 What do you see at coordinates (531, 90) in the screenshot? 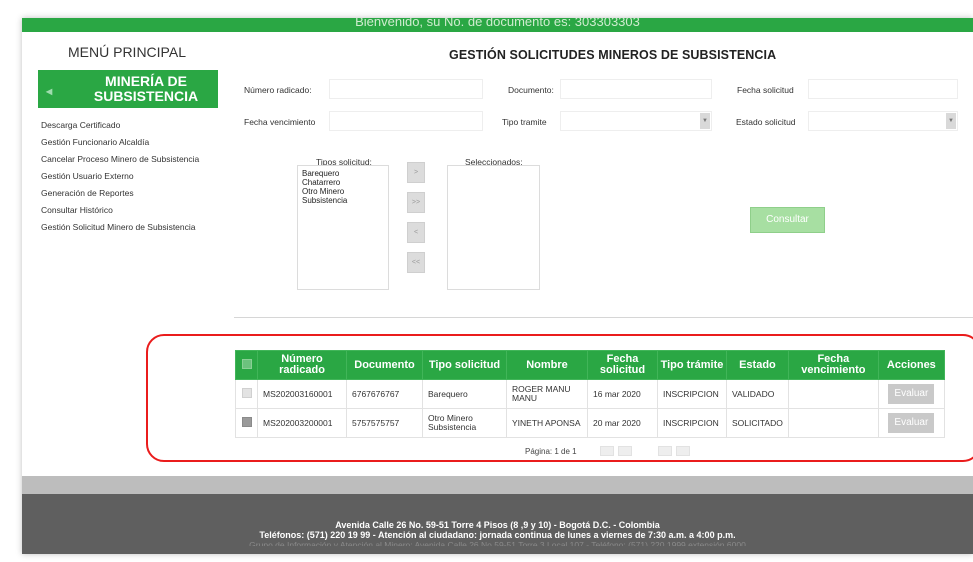
I see `documento-label: Documento:` at bounding box center [531, 90].